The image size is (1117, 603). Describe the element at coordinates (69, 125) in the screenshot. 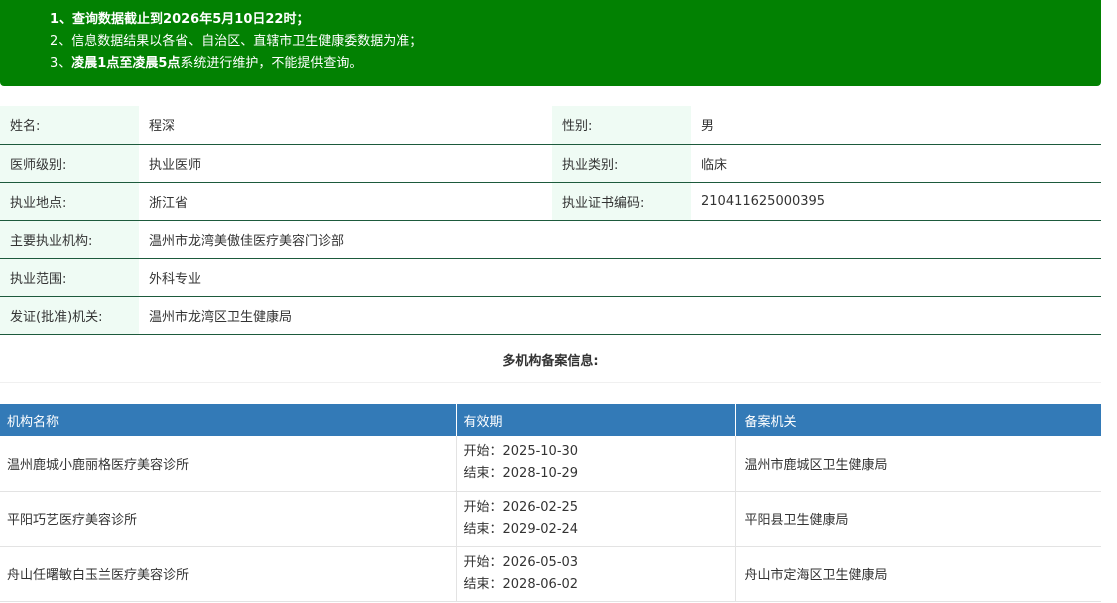

I see `name-label: 姓名:` at that location.